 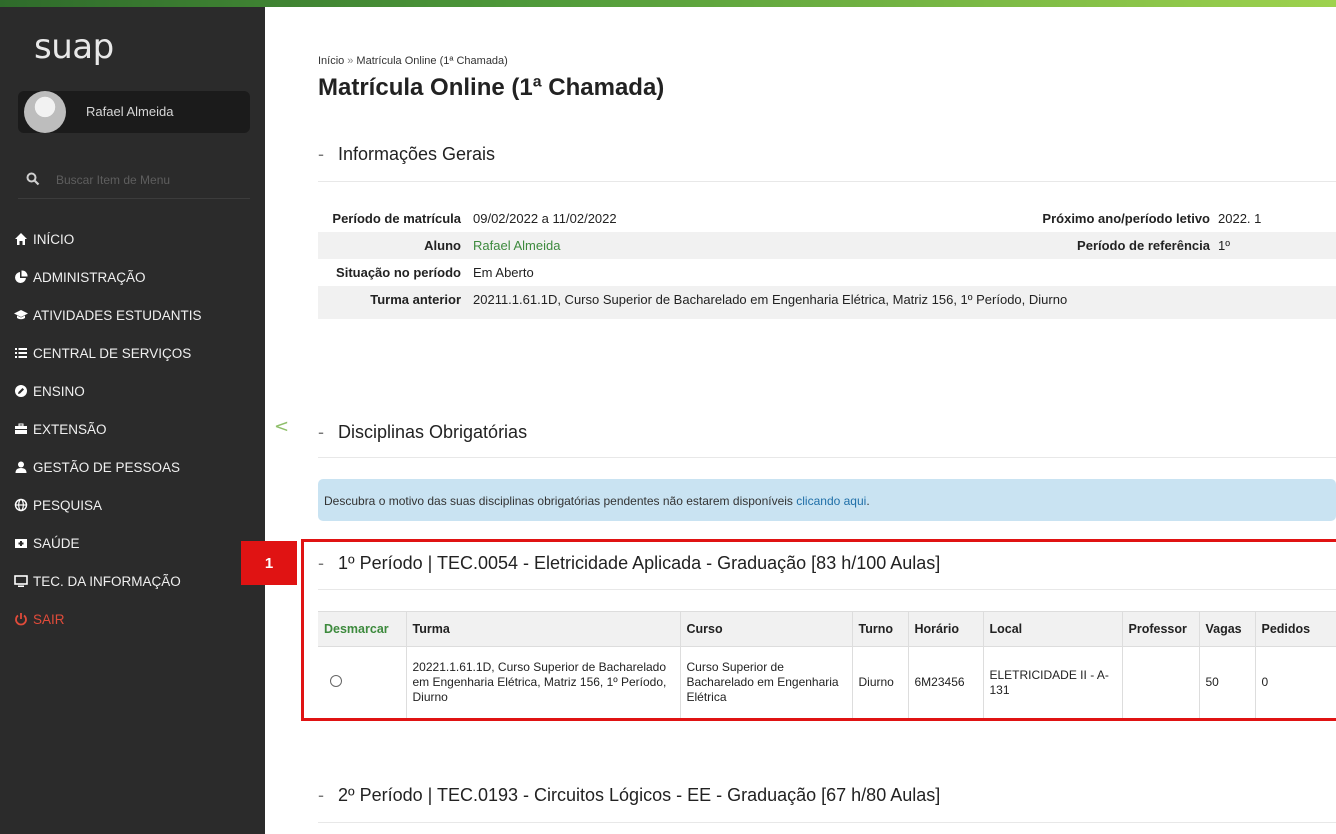 What do you see at coordinates (70, 429) in the screenshot?
I see `sidebar-item-label: EXTENSÃO` at bounding box center [70, 429].